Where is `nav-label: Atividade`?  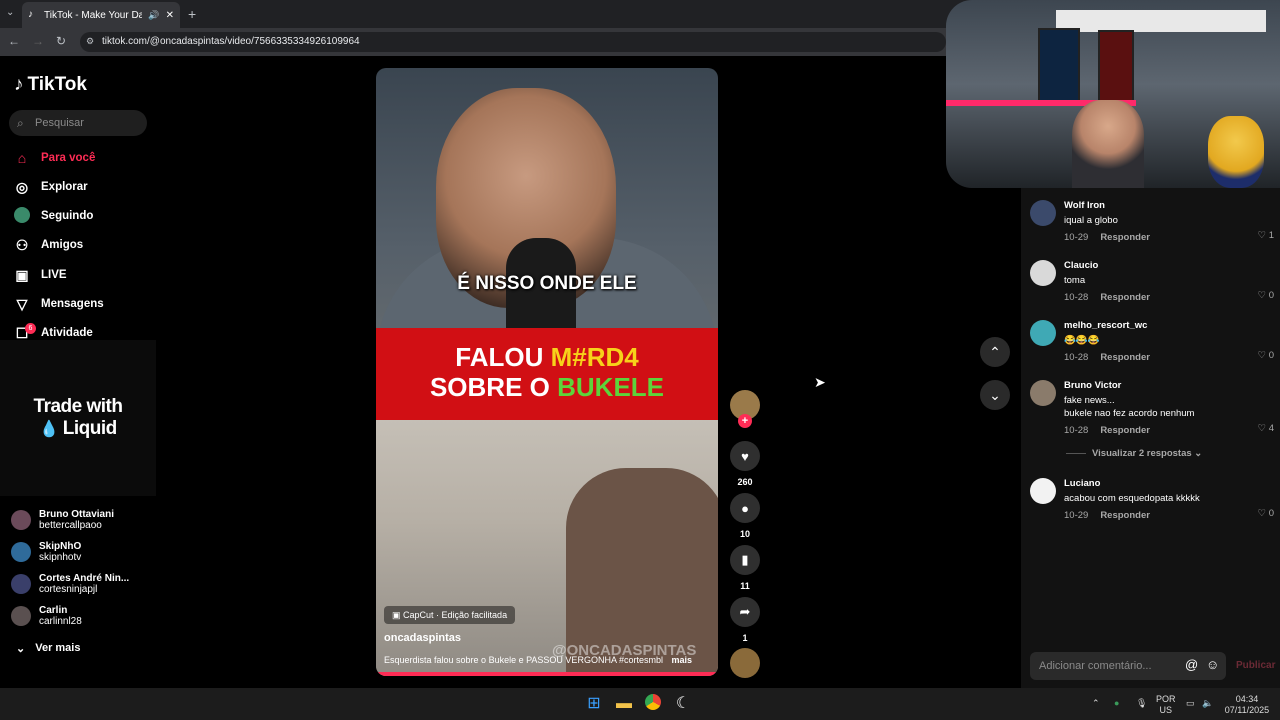
nav-label: Atividade is located at coordinates (67, 333).